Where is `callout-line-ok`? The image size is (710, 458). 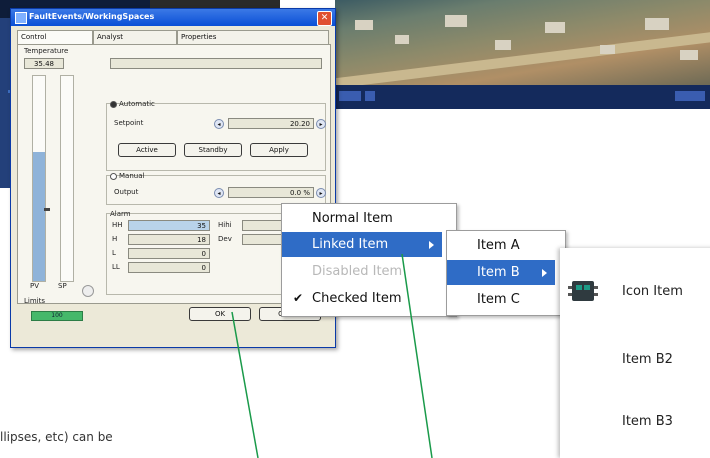
callout-line-ok is located at coordinates (245, 384).